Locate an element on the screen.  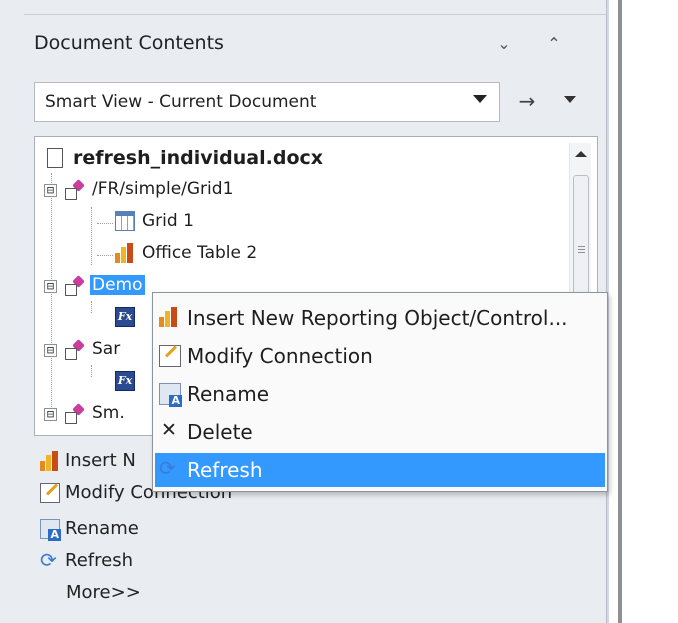
scroll-up-icon is located at coordinates (581, 154).